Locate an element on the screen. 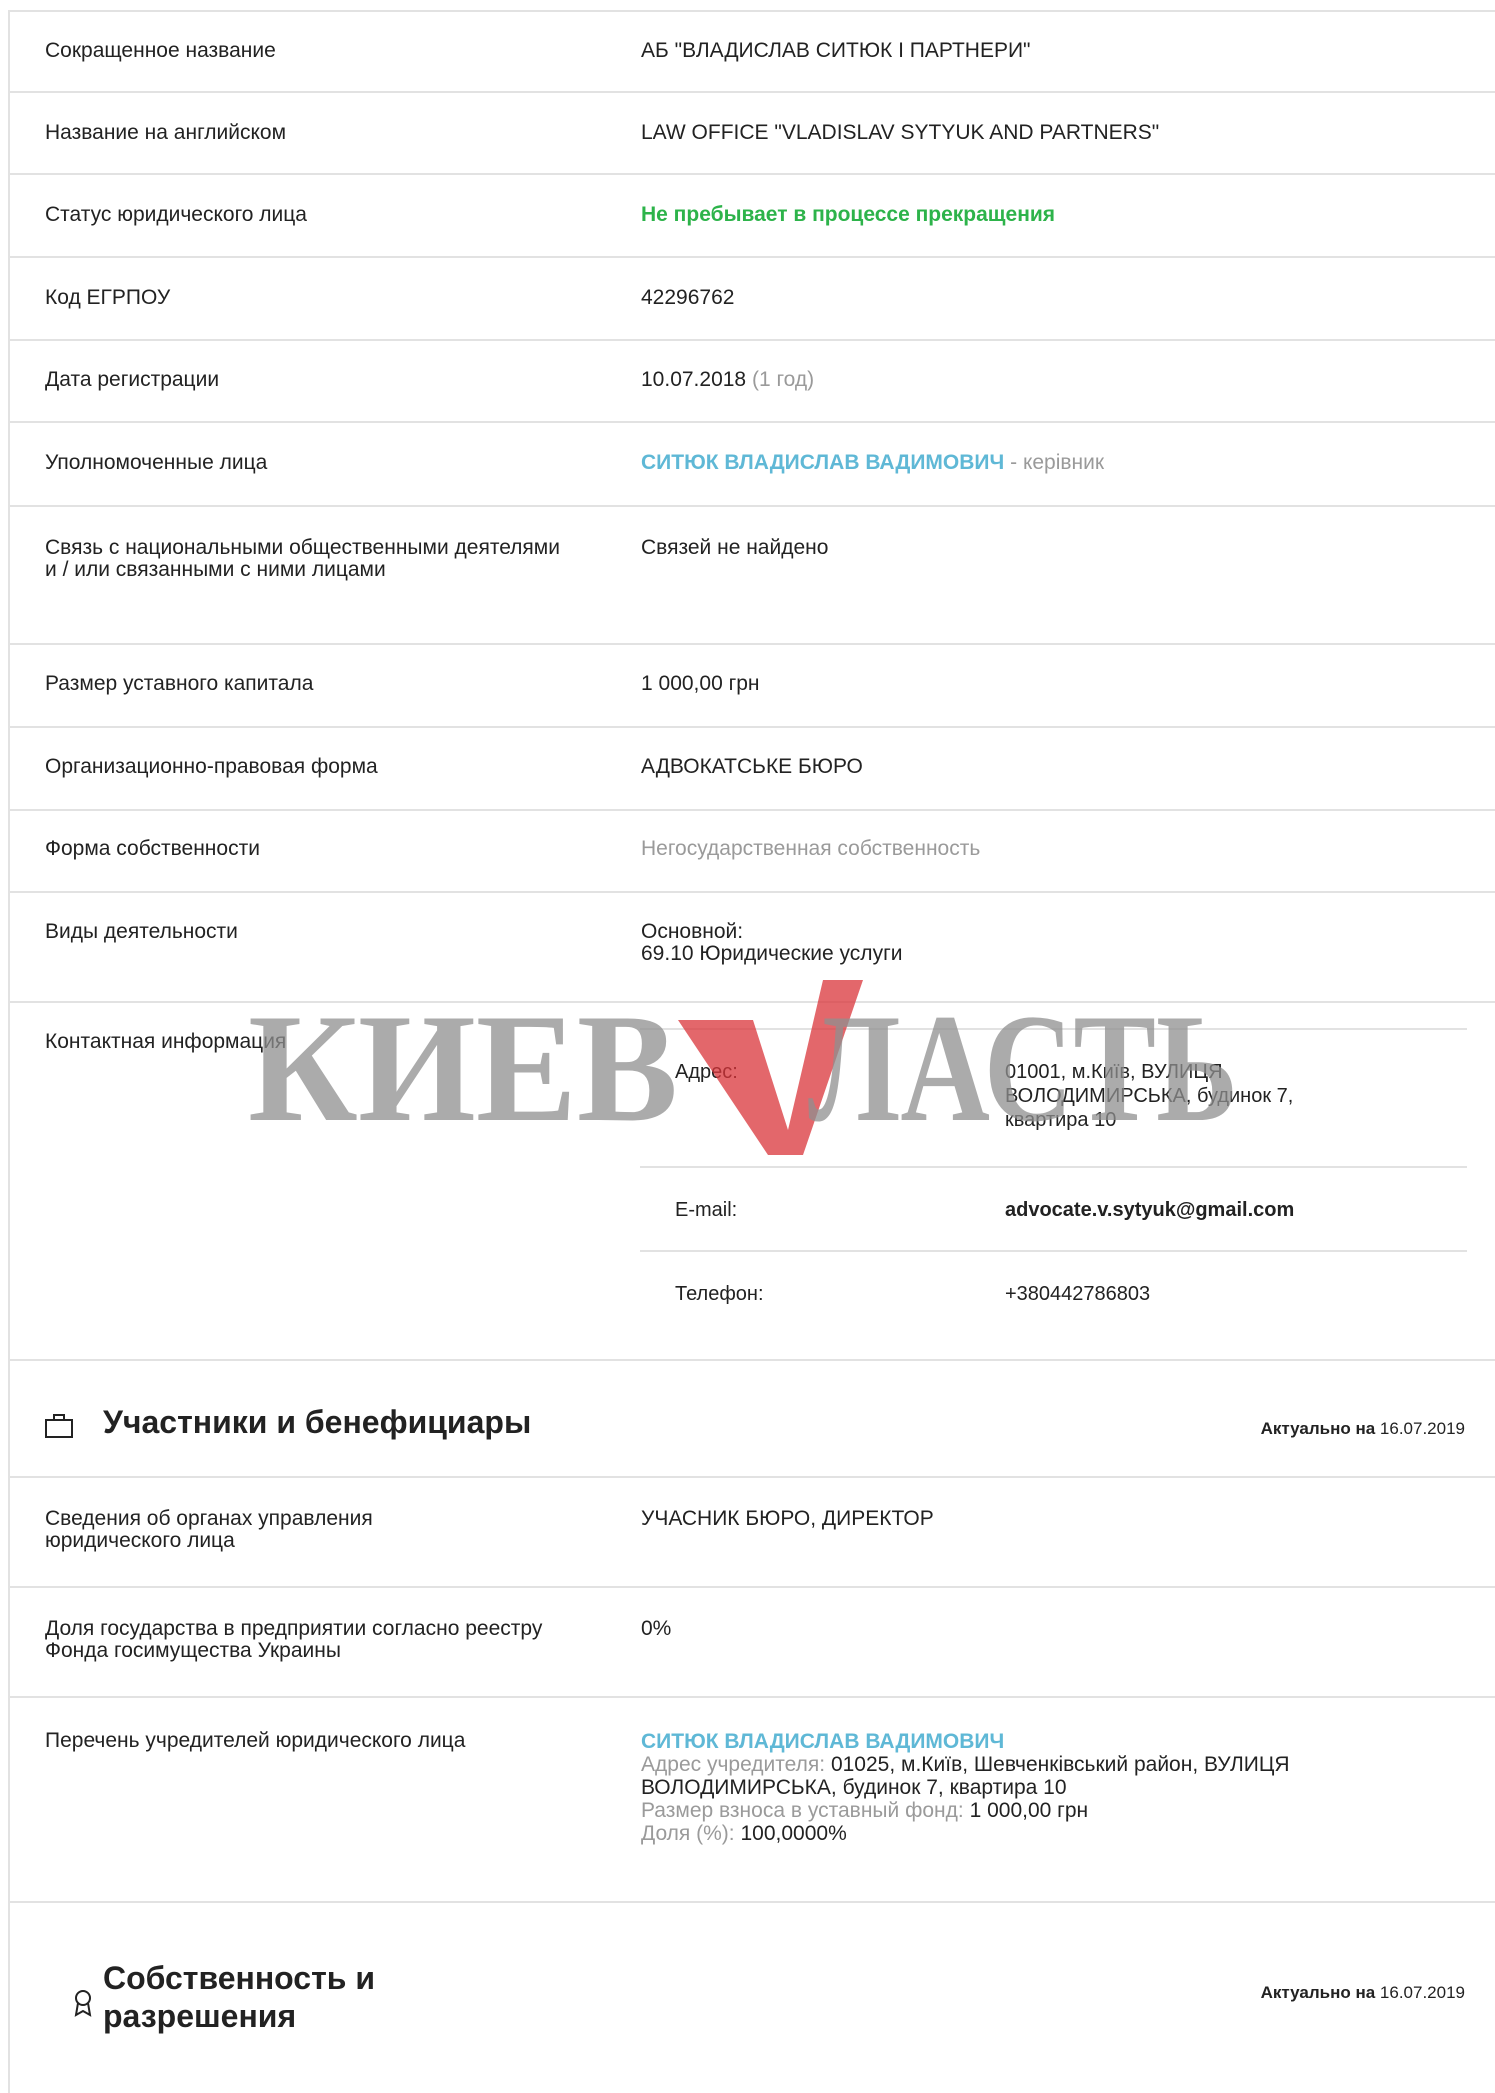 The width and height of the screenshot is (1495, 2093). authorized-person-link: СИТЮК ВЛАДИСЛАВ ВАДИМОВИЧ is located at coordinates (822, 462).